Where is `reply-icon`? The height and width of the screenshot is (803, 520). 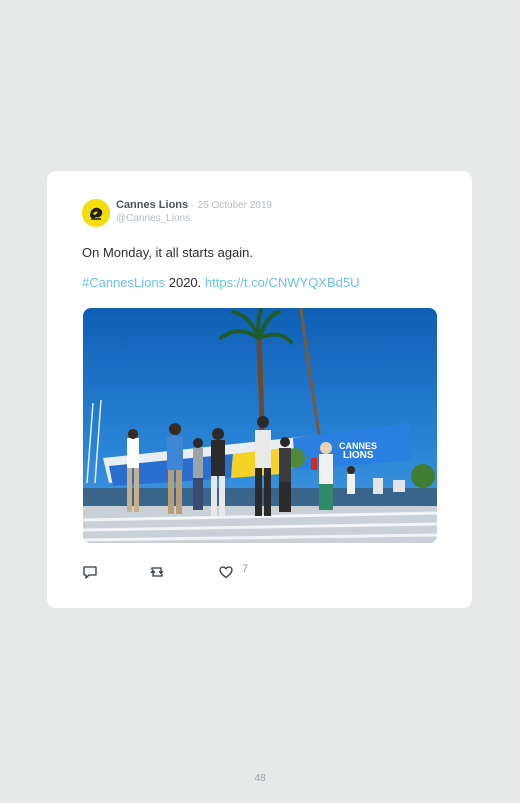
reply-icon is located at coordinates (90, 572).